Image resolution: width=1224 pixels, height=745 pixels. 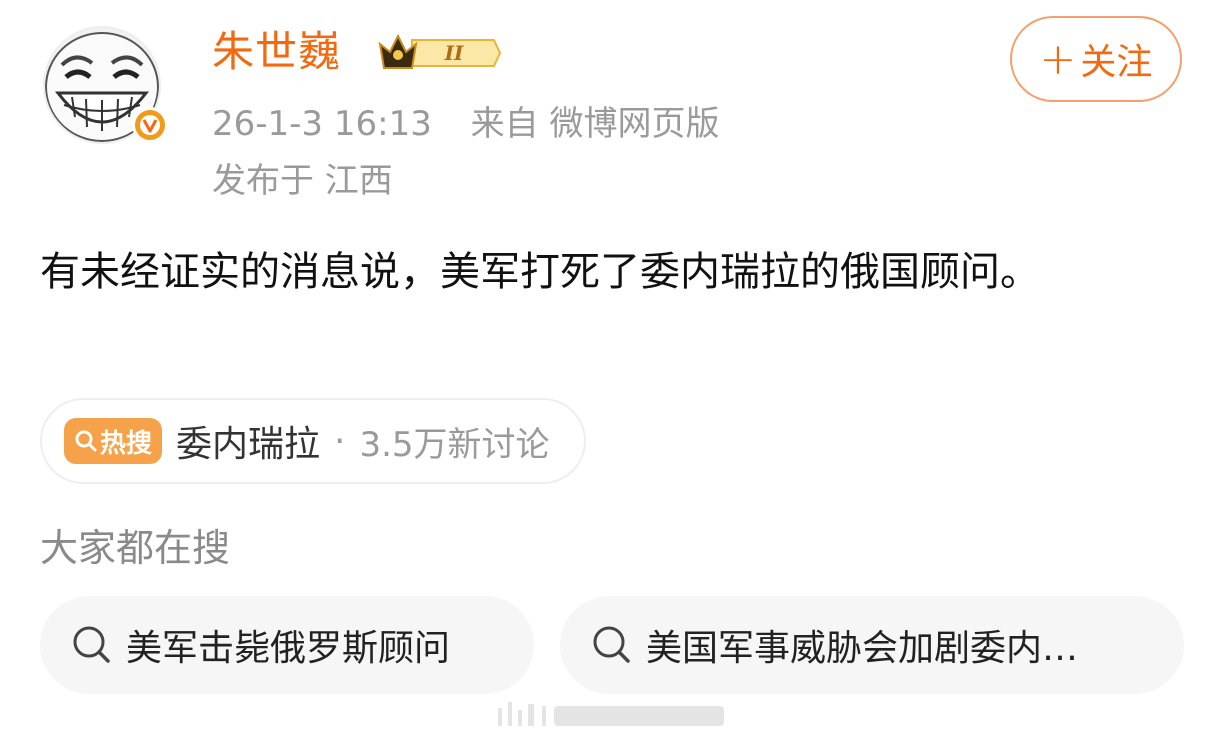 I want to click on hot-search-tag: 热搜, so click(x=113, y=441).